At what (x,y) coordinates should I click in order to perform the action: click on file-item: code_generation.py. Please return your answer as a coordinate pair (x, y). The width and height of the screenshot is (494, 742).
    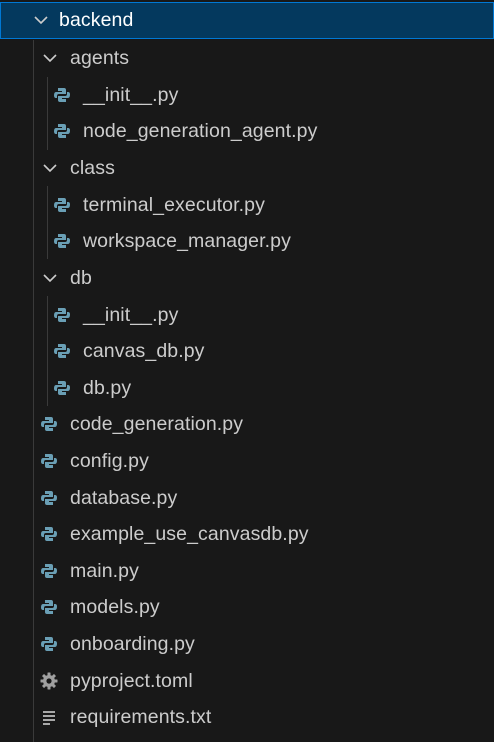
    Looking at the image, I should click on (247, 424).